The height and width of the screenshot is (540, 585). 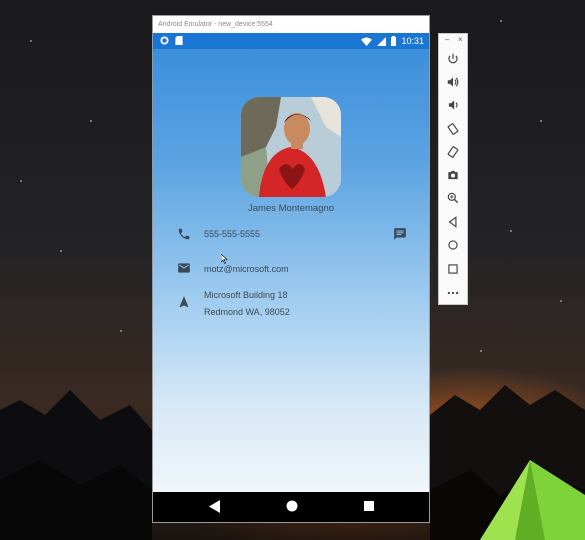 I want to click on wifi-icon, so click(x=367, y=41).